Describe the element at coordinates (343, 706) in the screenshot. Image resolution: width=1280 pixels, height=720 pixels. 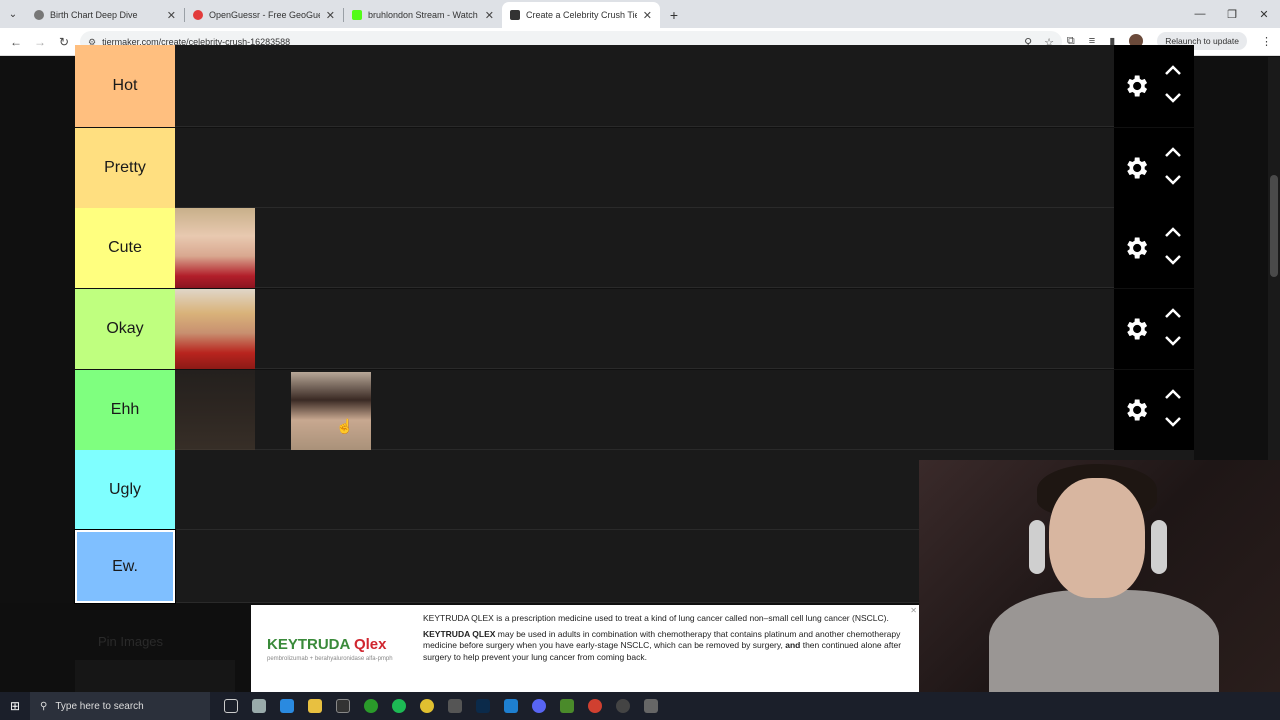
I see `terminal-icon` at that location.